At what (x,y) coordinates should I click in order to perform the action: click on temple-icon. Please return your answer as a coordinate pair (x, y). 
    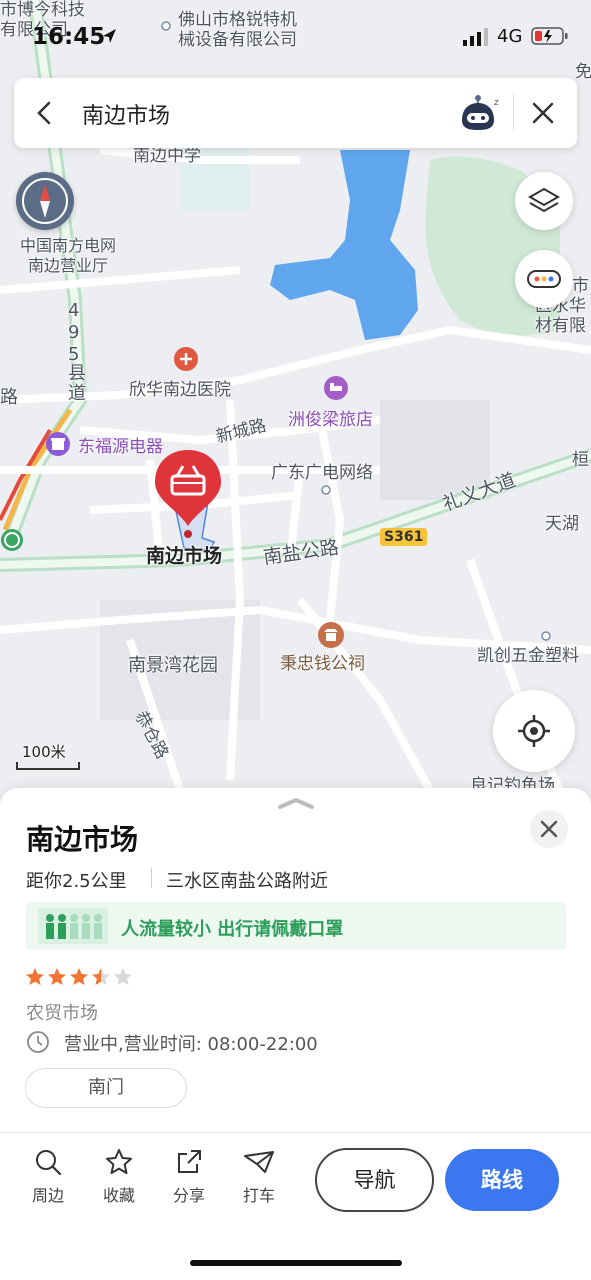
    Looking at the image, I should click on (331, 635).